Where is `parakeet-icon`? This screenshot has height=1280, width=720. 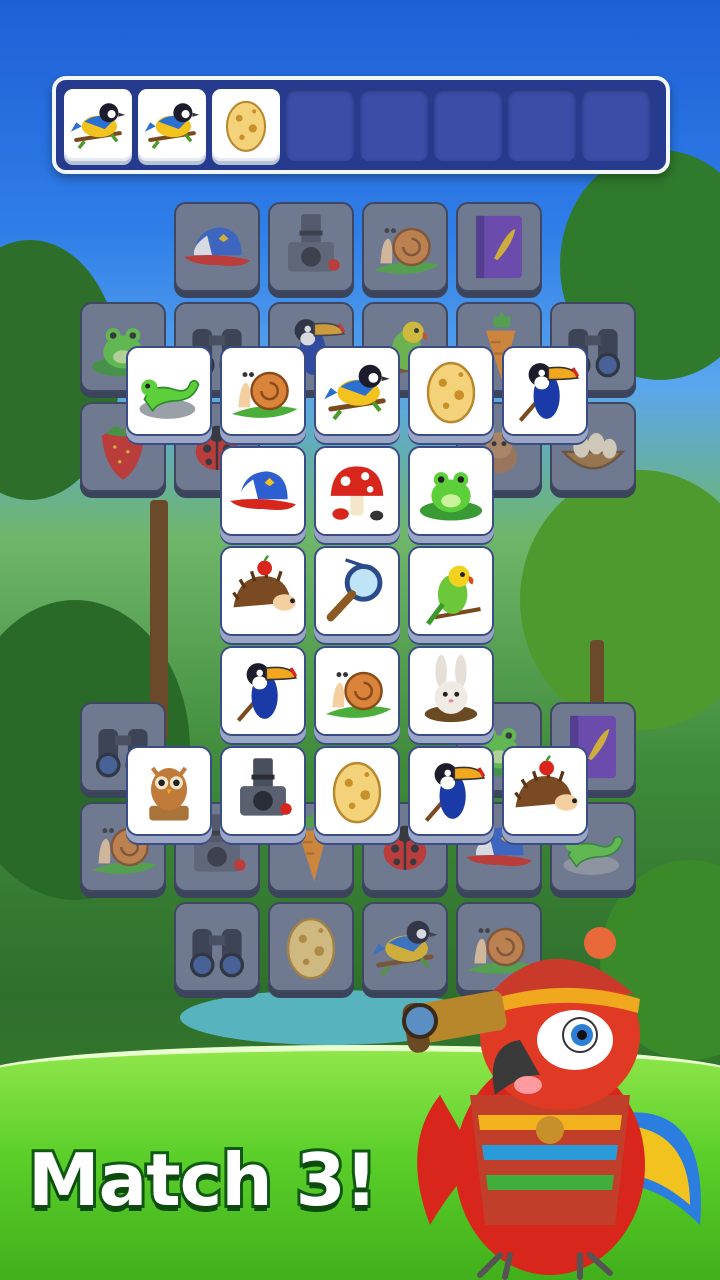
parakeet-icon is located at coordinates (451, 591).